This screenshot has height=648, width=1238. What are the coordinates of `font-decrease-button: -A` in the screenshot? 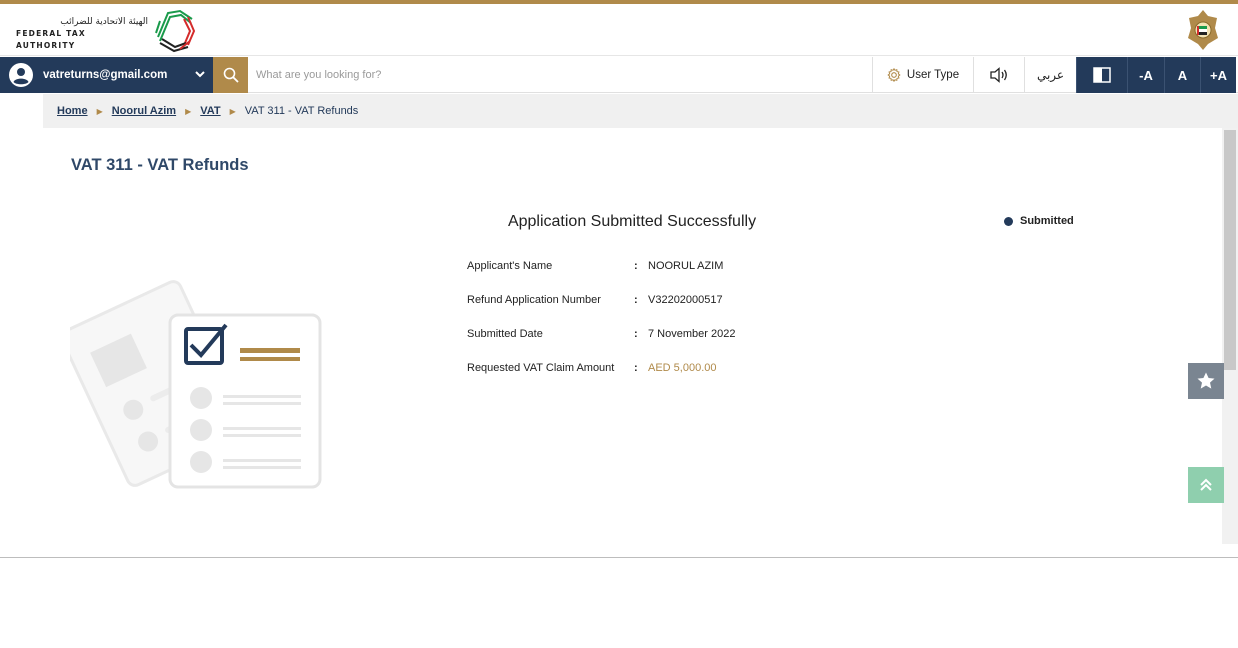 It's located at (1145, 75).